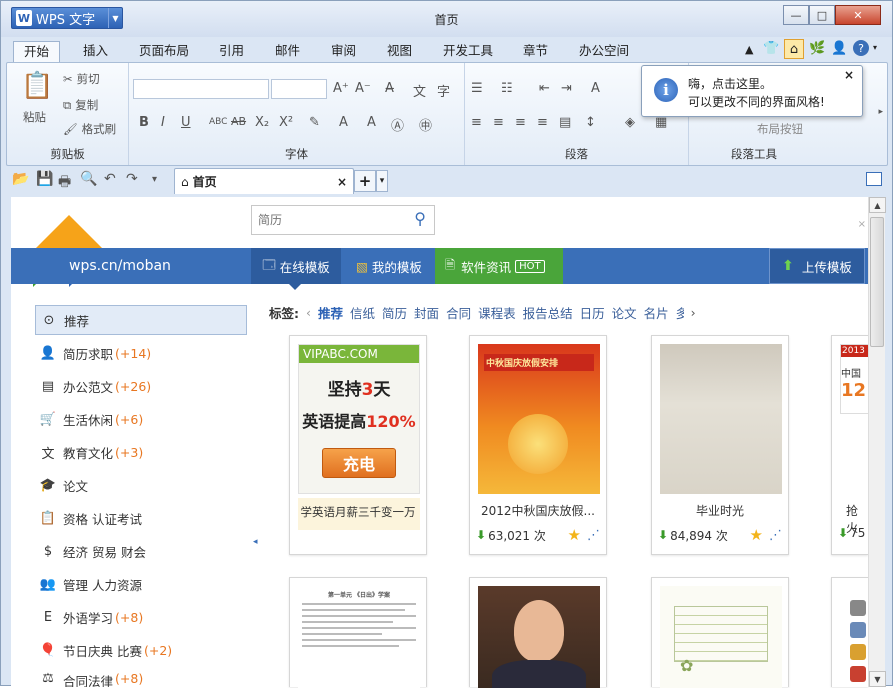  What do you see at coordinates (548, 312) in the screenshot?
I see `tag-report: 报告总结` at bounding box center [548, 312].